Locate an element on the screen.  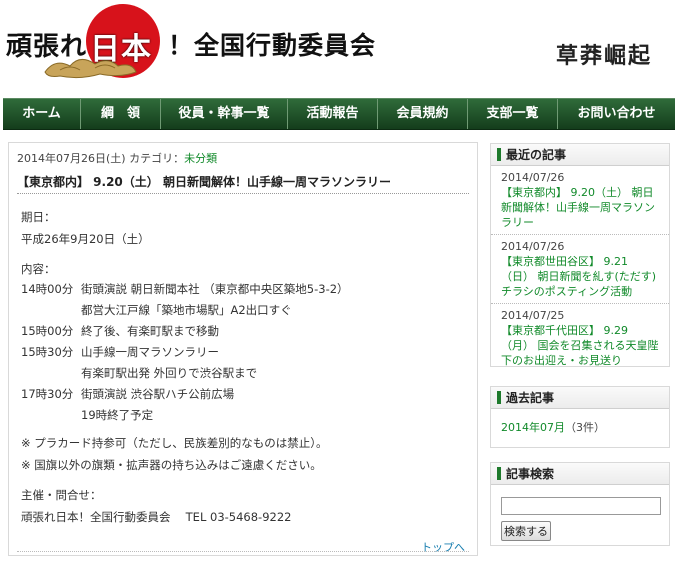
search-box: 記事検索 検索する is located at coordinates (580, 504).